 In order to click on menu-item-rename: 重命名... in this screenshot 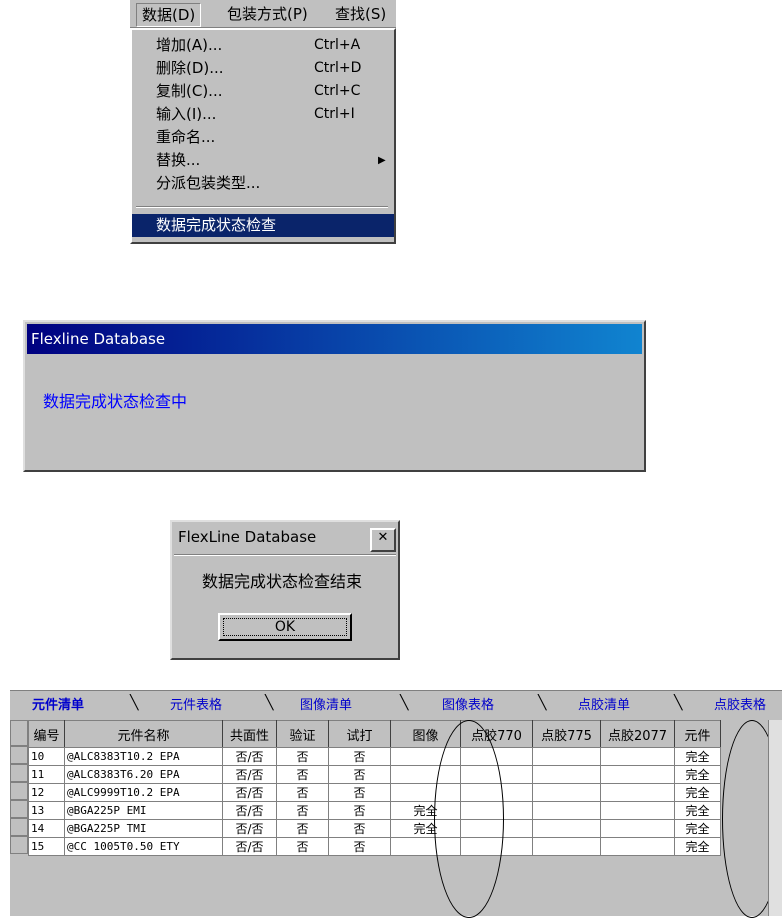, I will do `click(263, 137)`.